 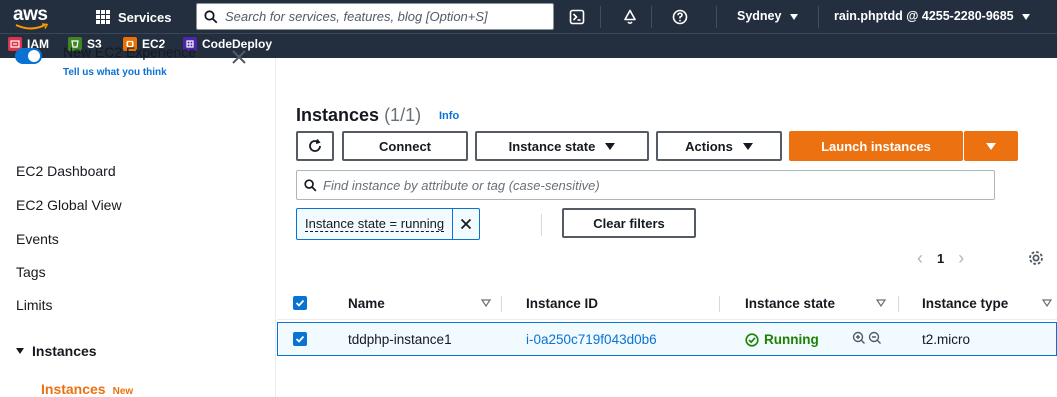 I want to click on sidebar-item-instances: Instances New, so click(x=87, y=389).